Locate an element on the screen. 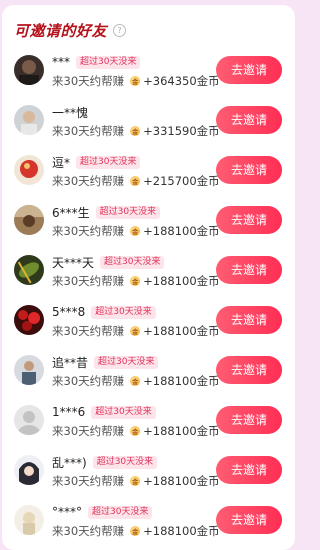 Image resolution: width=320 pixels, height=550 pixels. help-icon: ? is located at coordinates (120, 30).